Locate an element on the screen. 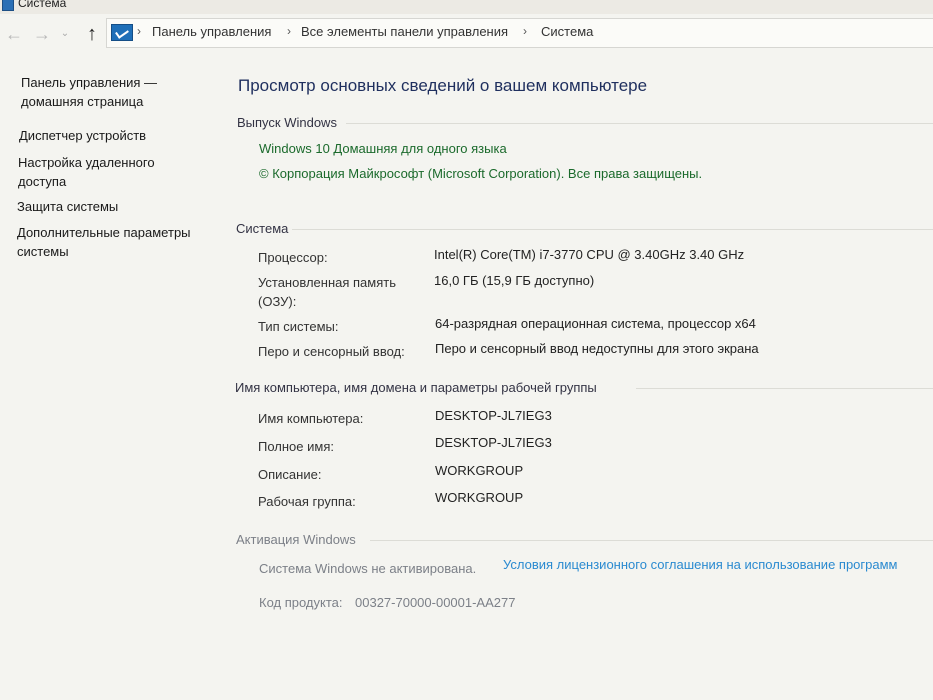 This screenshot has height=700, width=933. sidebar-home-link: Панель управления — домашняя страница is located at coordinates (103, 92).